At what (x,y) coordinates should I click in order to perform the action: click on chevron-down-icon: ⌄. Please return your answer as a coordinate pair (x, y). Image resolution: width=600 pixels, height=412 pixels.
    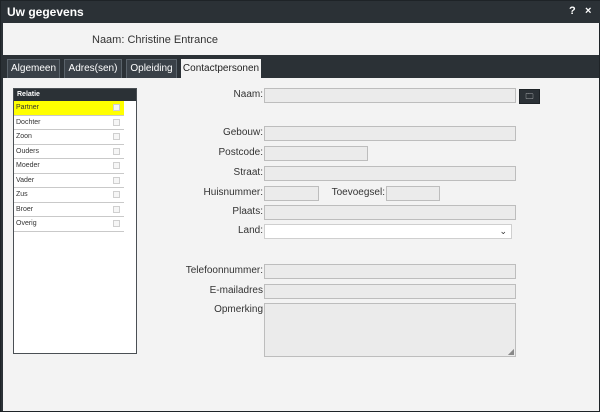
    Looking at the image, I should click on (503, 231).